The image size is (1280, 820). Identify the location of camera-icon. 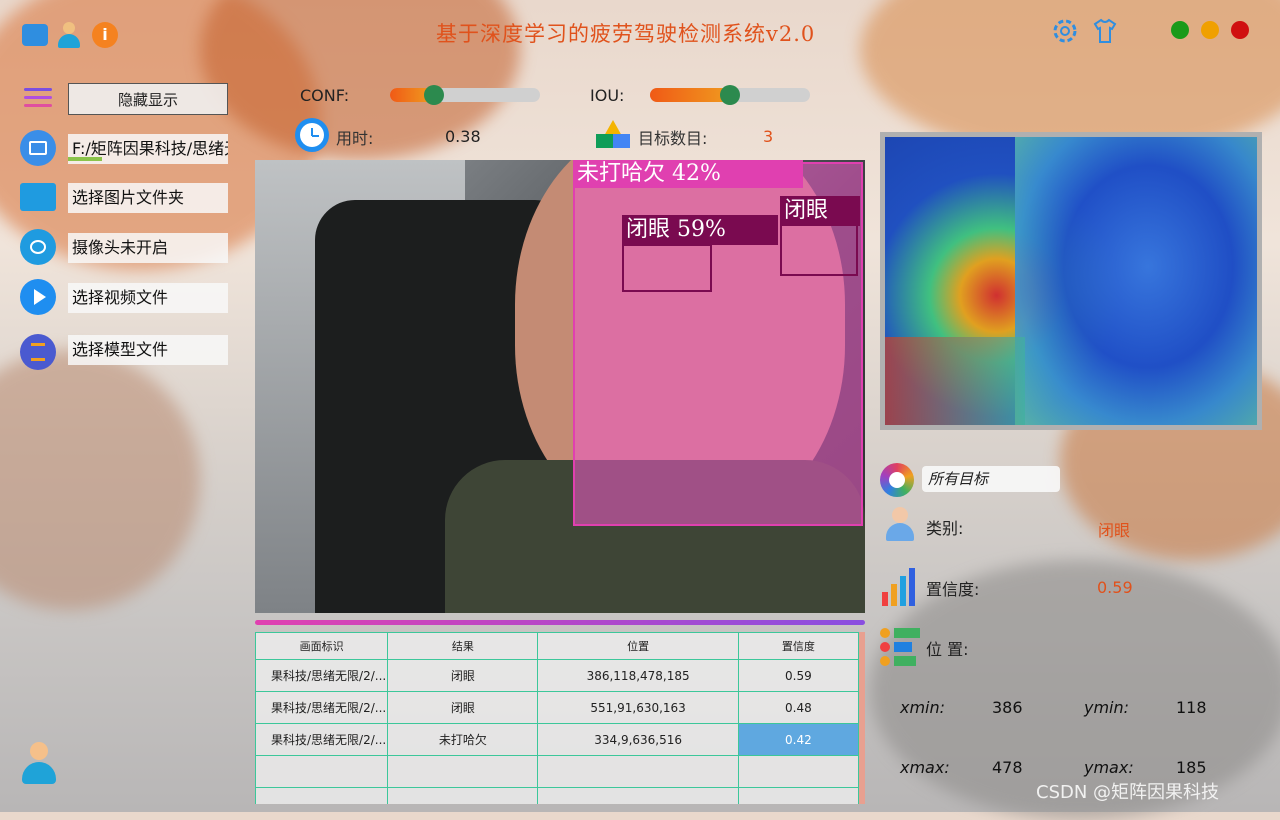
(38, 247).